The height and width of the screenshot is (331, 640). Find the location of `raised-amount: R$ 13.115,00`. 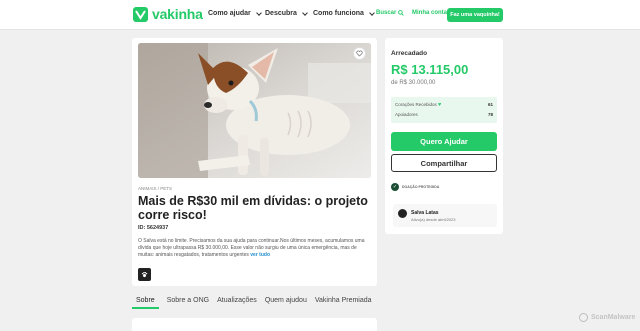

raised-amount: R$ 13.115,00 is located at coordinates (430, 69).